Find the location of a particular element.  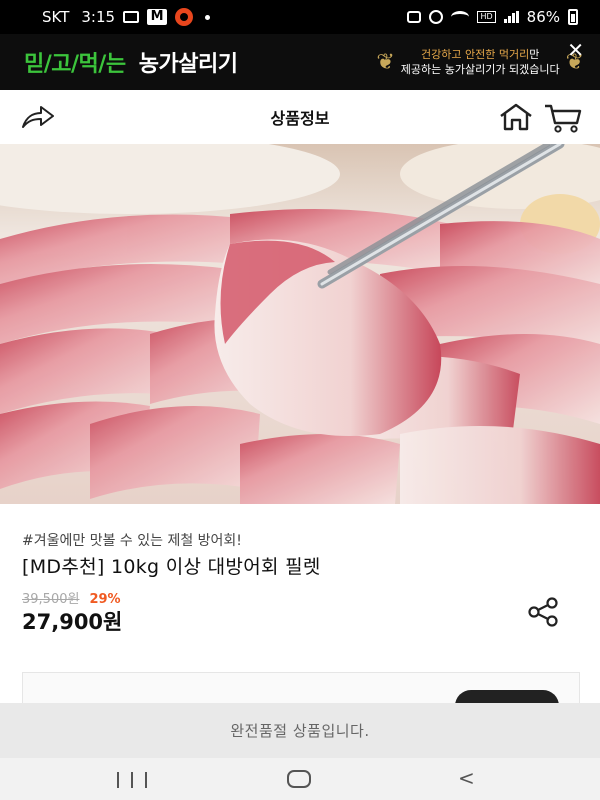

home-icon is located at coordinates (516, 117).